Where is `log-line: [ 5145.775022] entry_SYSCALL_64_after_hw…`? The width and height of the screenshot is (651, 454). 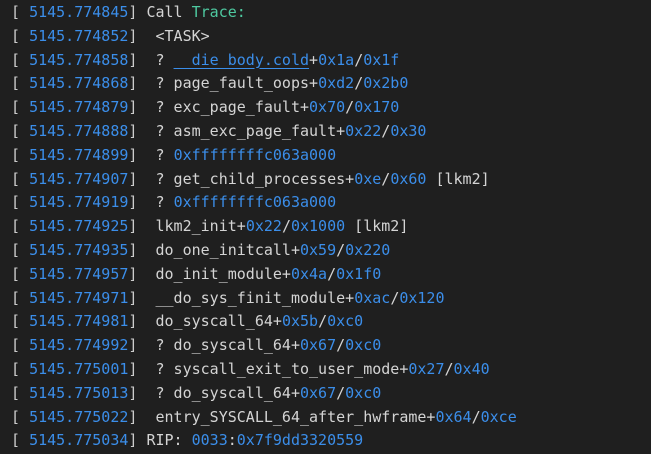
log-line: [ 5145.775022] entry_SYSCALL_64_after_hw… is located at coordinates (331, 418).